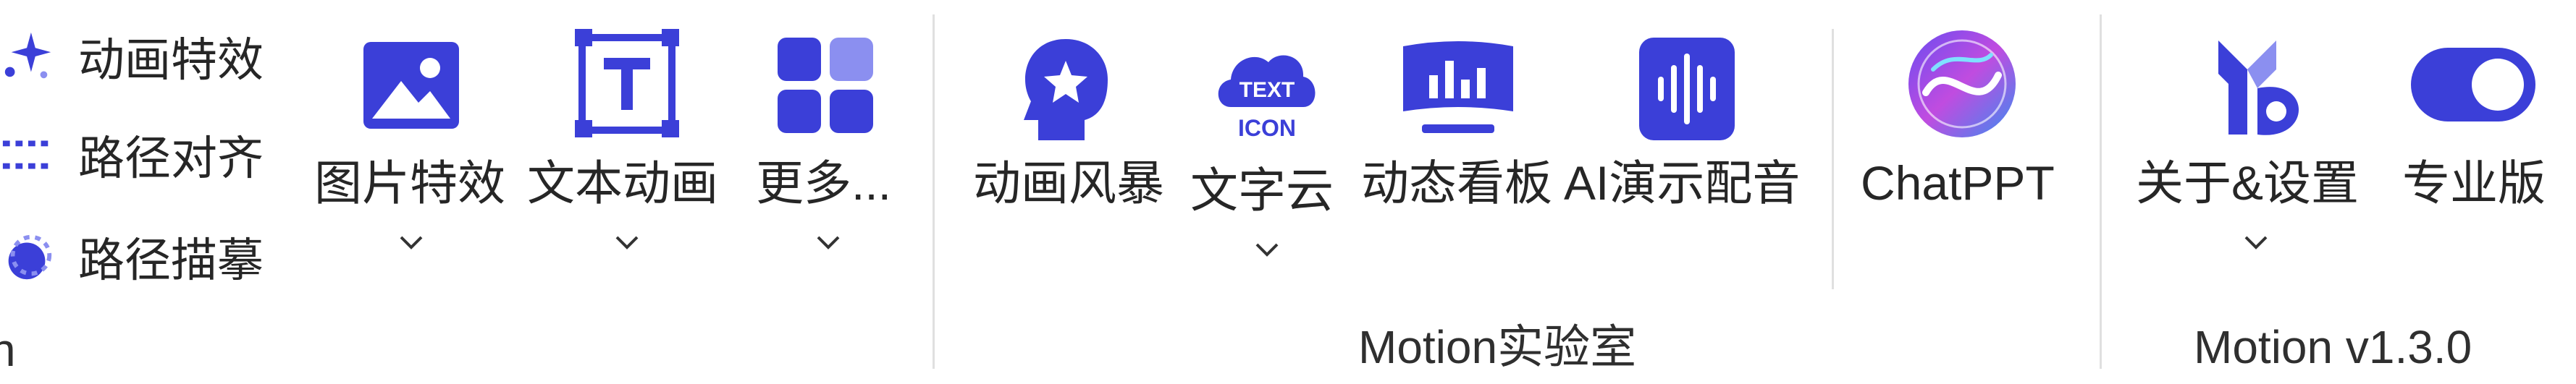  Describe the element at coordinates (1458, 89) in the screenshot. I see `dashboard-icon` at that location.